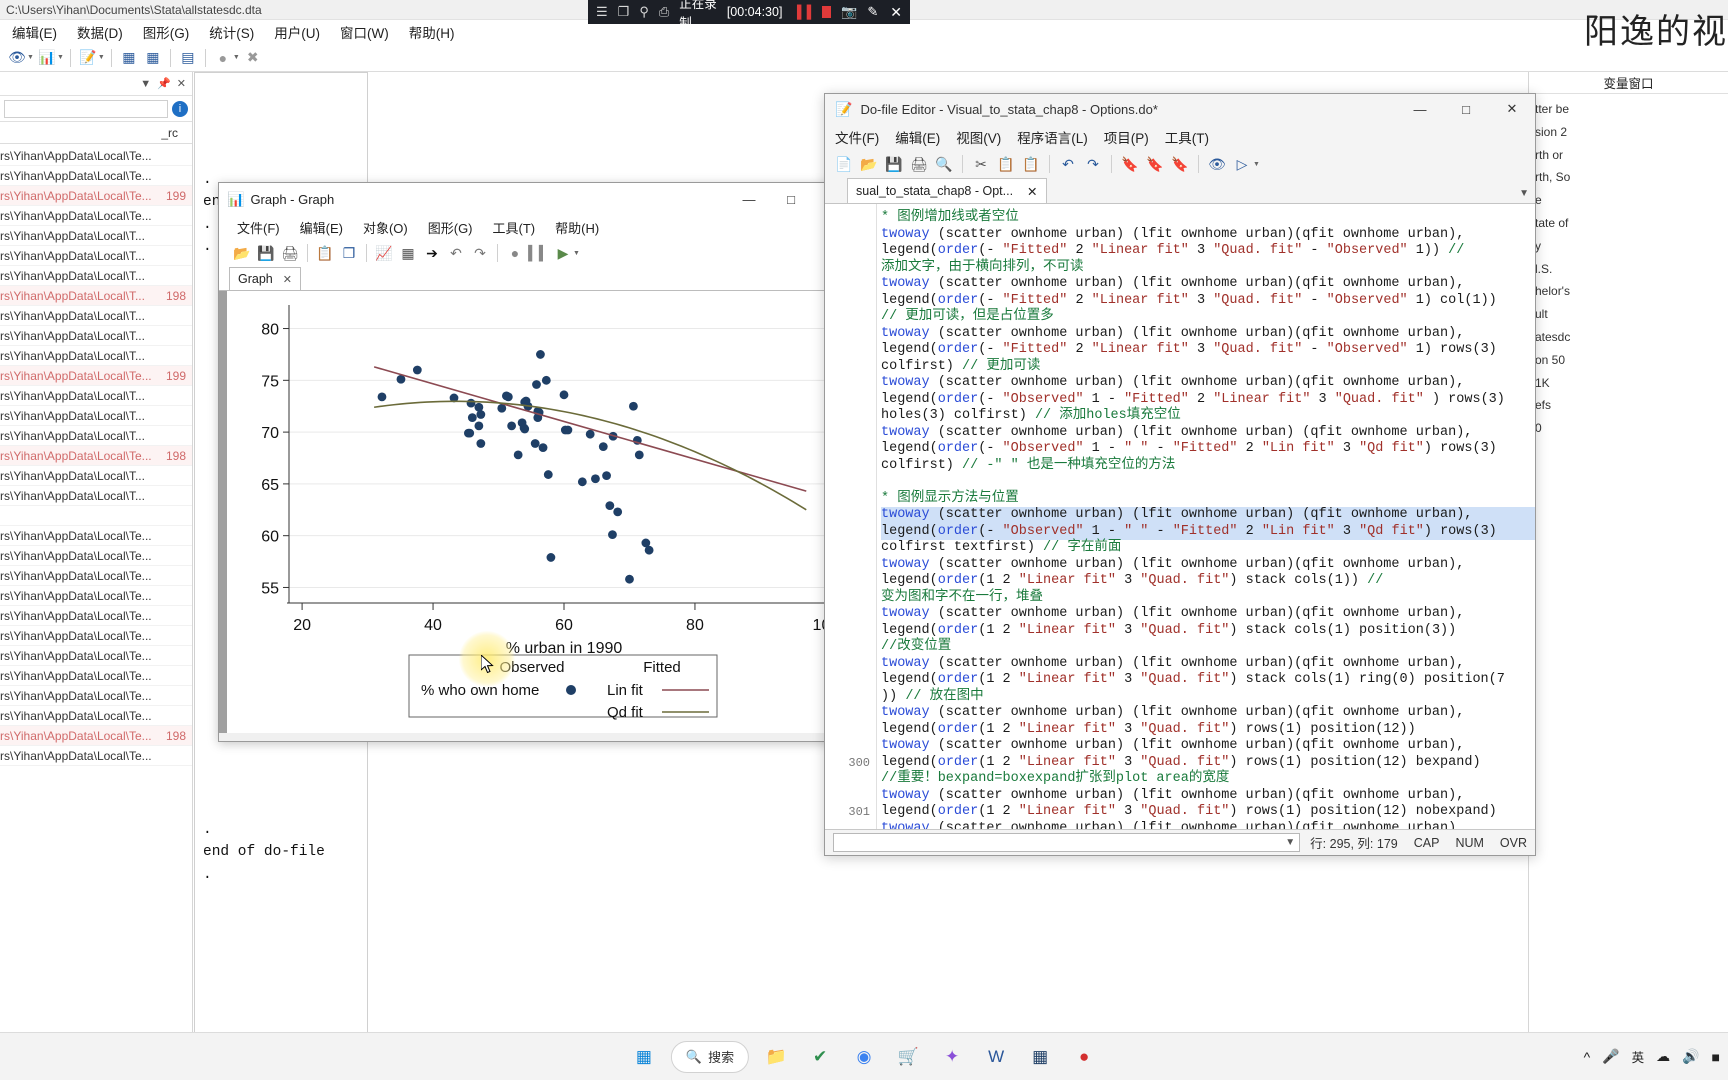 The image size is (1728, 1080). Describe the element at coordinates (231, 32) in the screenshot. I see `menu-item-statistics: 统计(S)` at that location.